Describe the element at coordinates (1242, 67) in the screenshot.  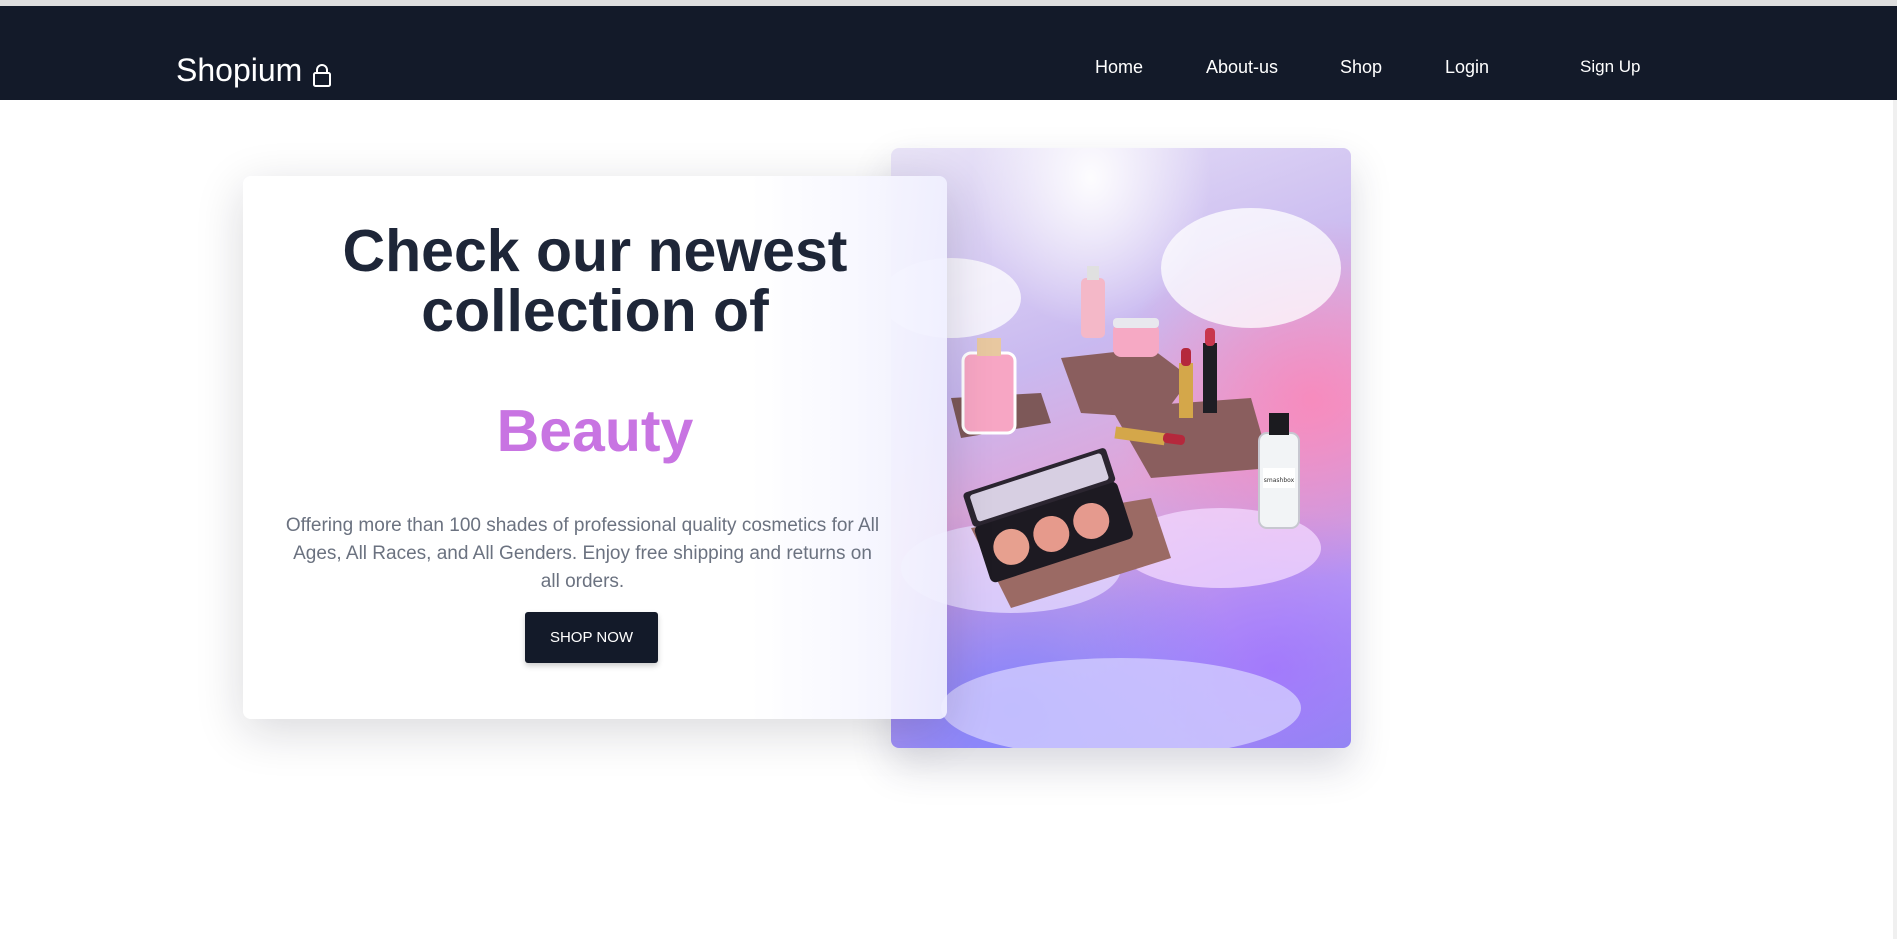
I see `nav-about-link: About-us` at that location.